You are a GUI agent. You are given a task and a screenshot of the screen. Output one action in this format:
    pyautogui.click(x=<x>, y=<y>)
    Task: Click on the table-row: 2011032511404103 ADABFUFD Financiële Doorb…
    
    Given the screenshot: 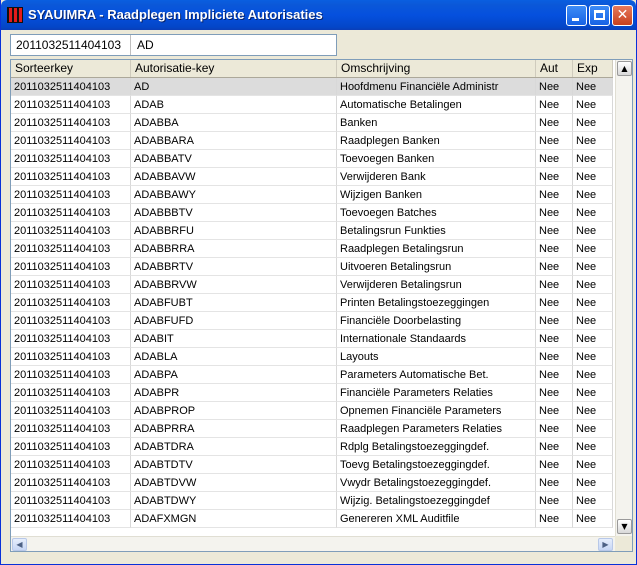 What is the action you would take?
    pyautogui.click(x=312, y=321)
    